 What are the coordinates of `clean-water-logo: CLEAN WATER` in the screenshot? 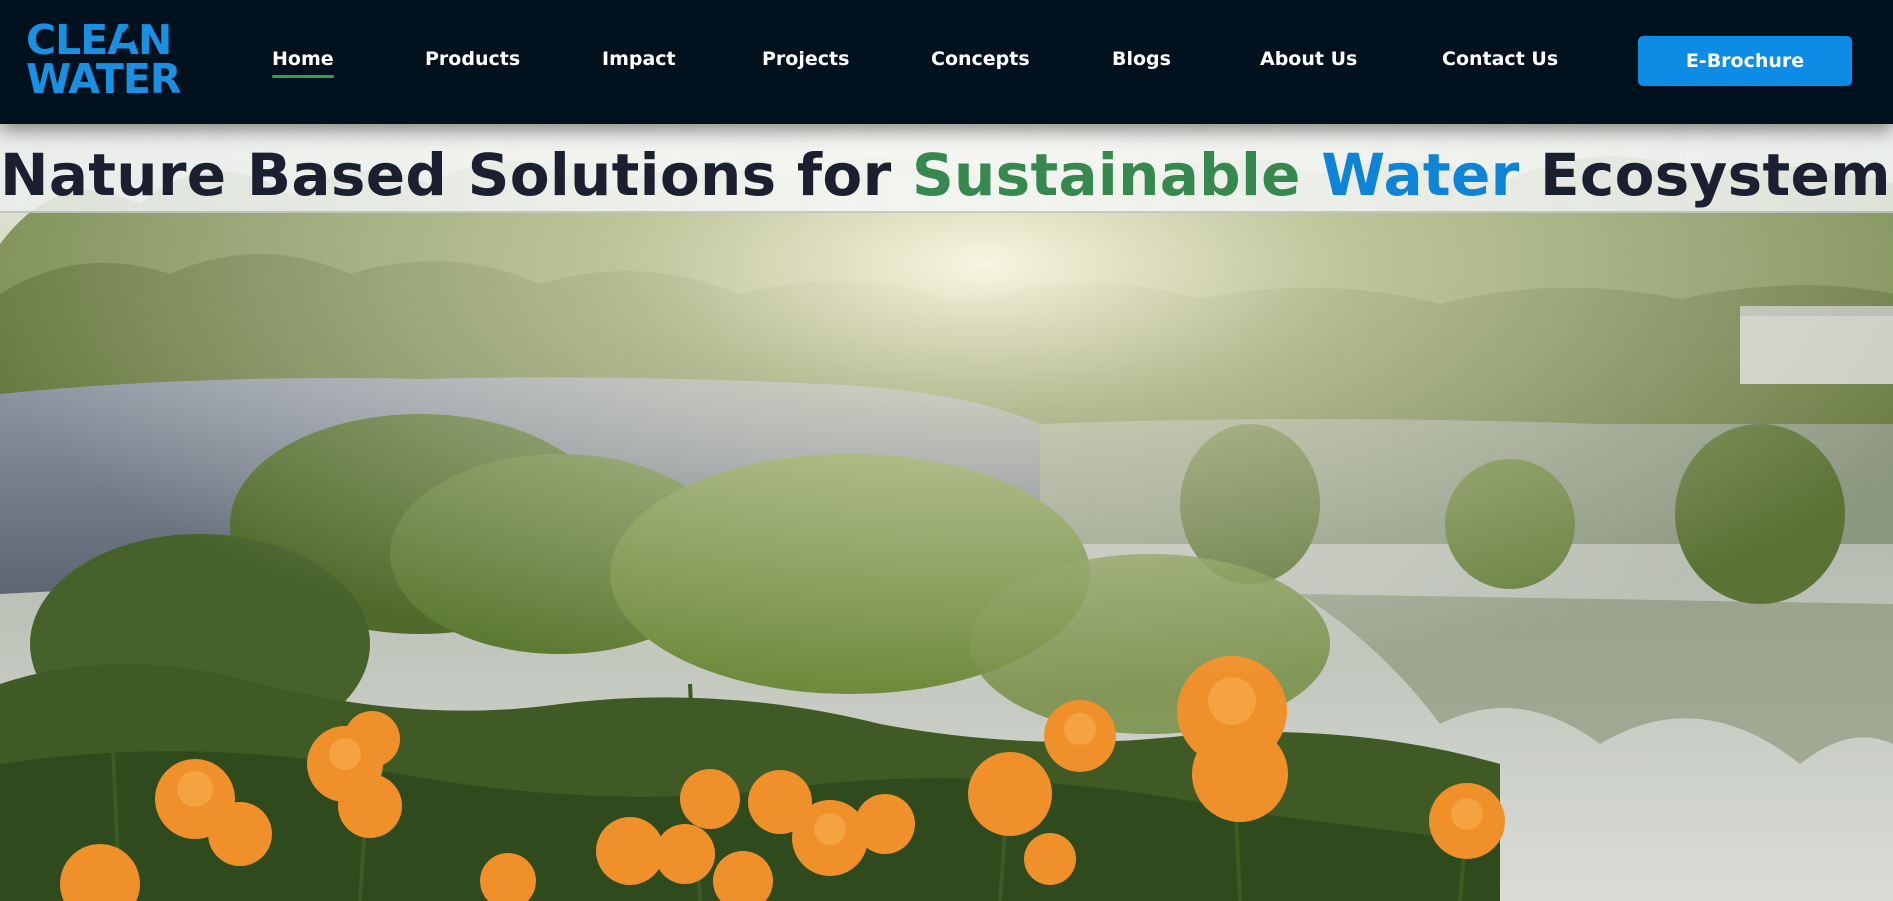 It's located at (103, 61).